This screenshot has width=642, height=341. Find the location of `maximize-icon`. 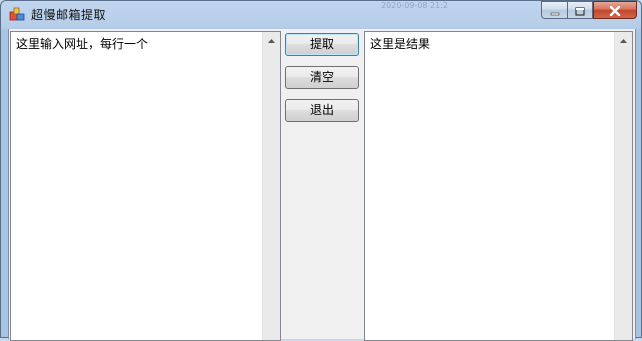

maximize-icon is located at coordinates (580, 10).